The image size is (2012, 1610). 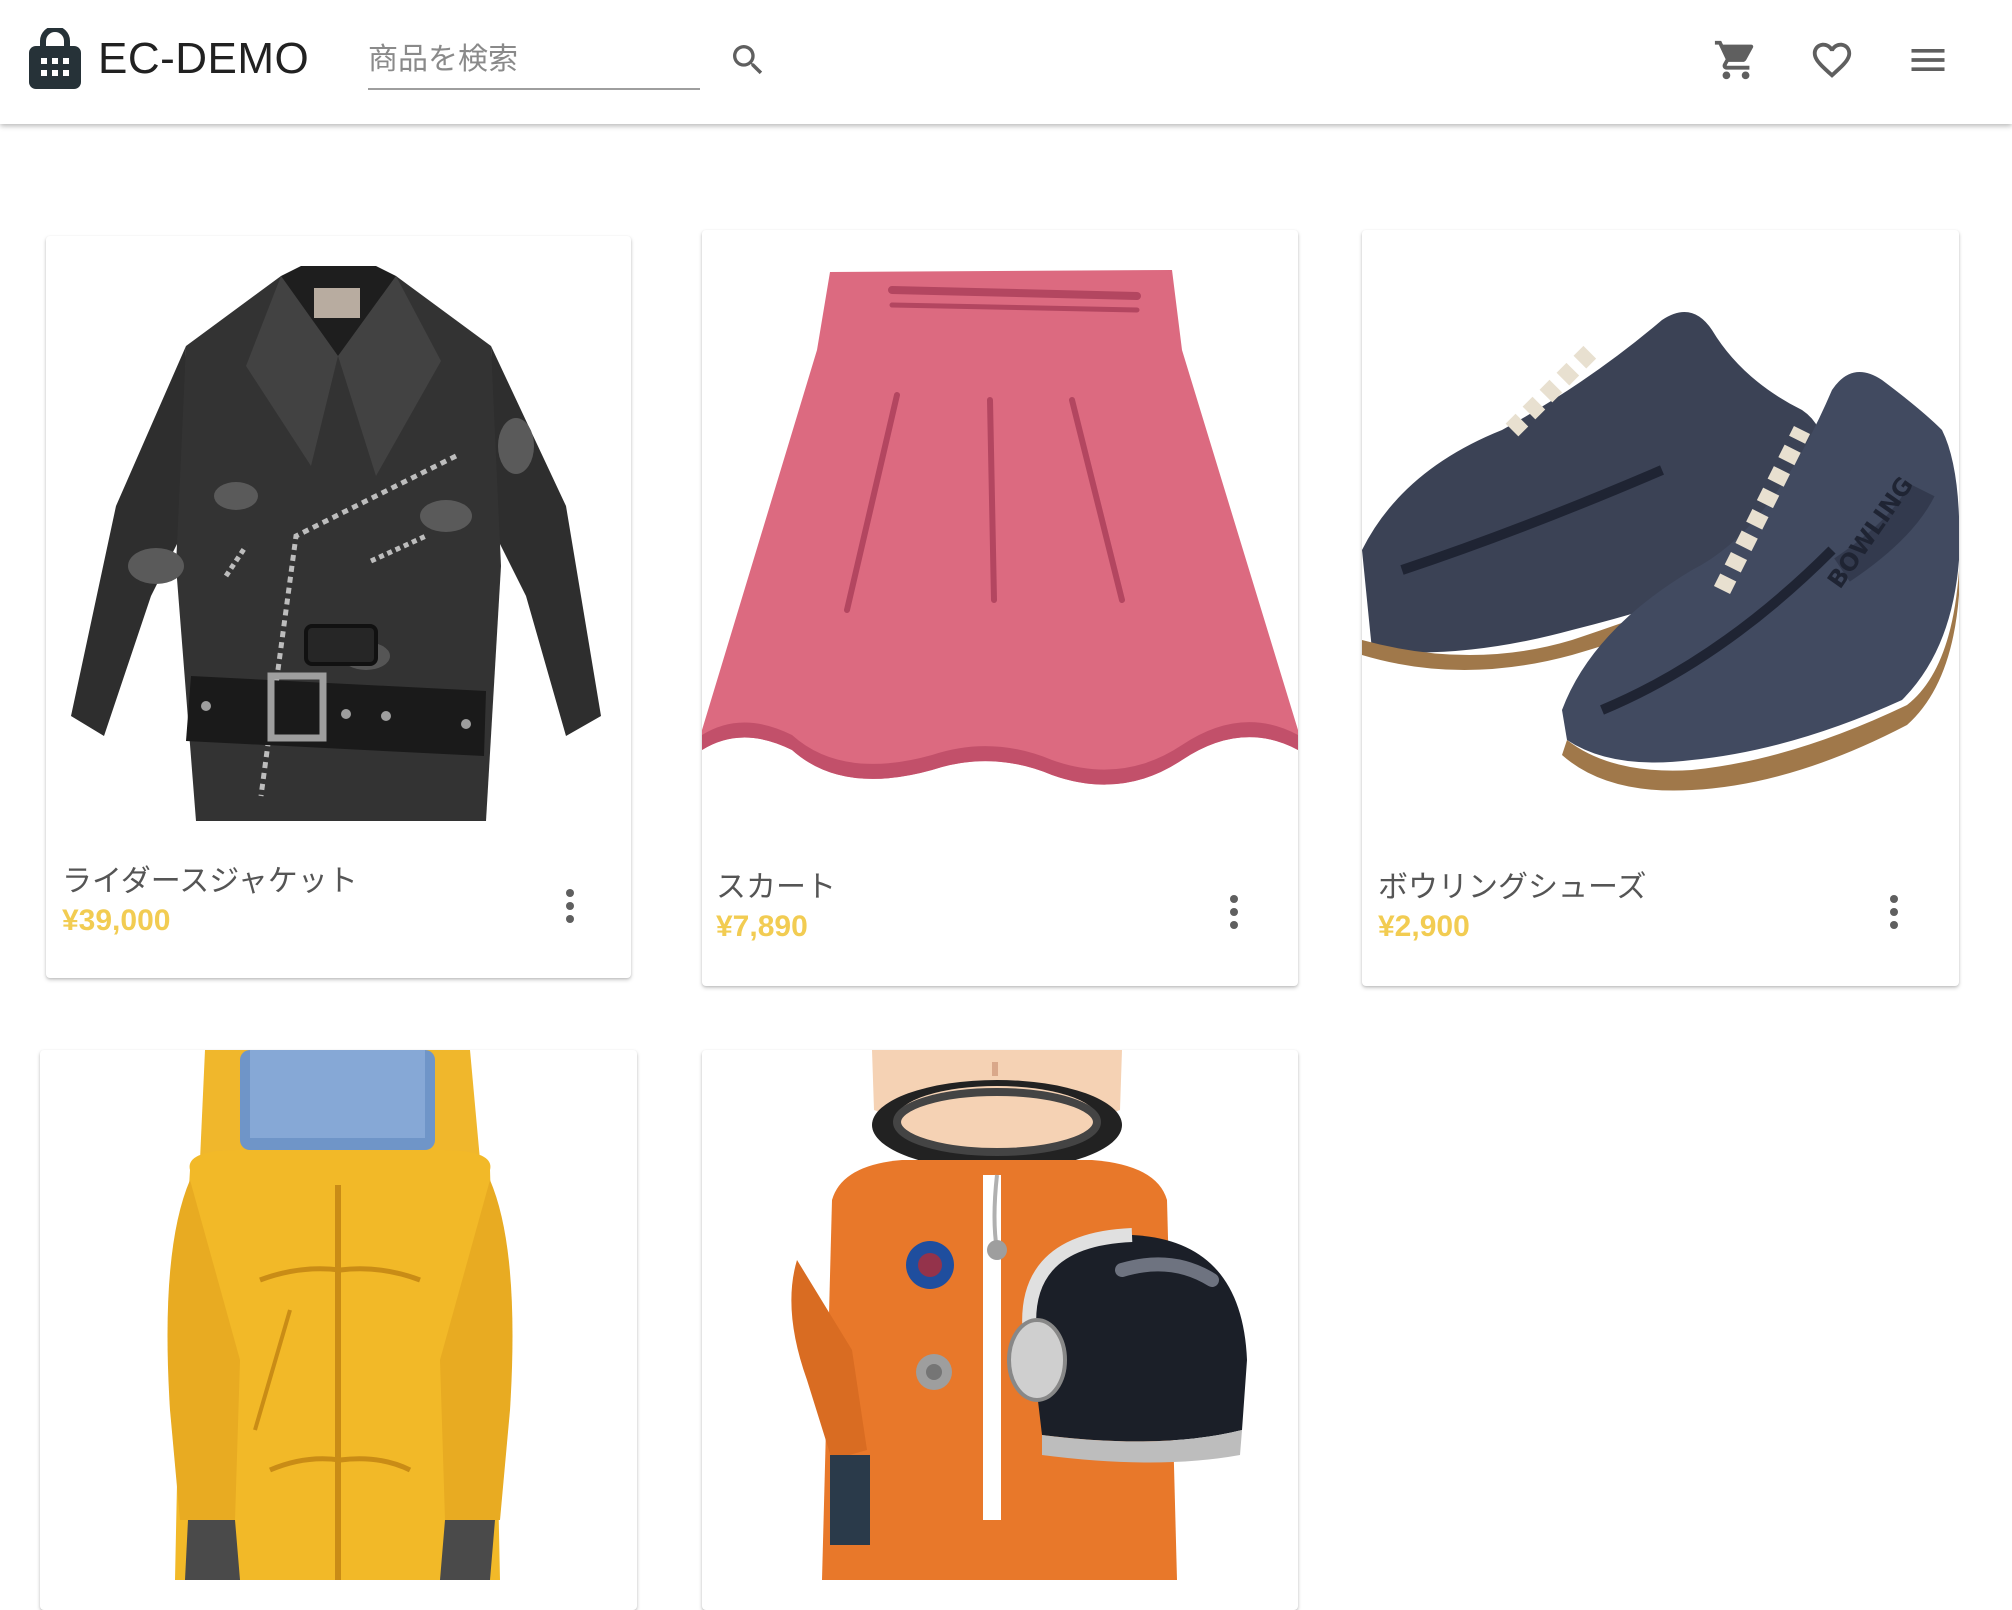 I want to click on heart-icon, so click(x=1832, y=60).